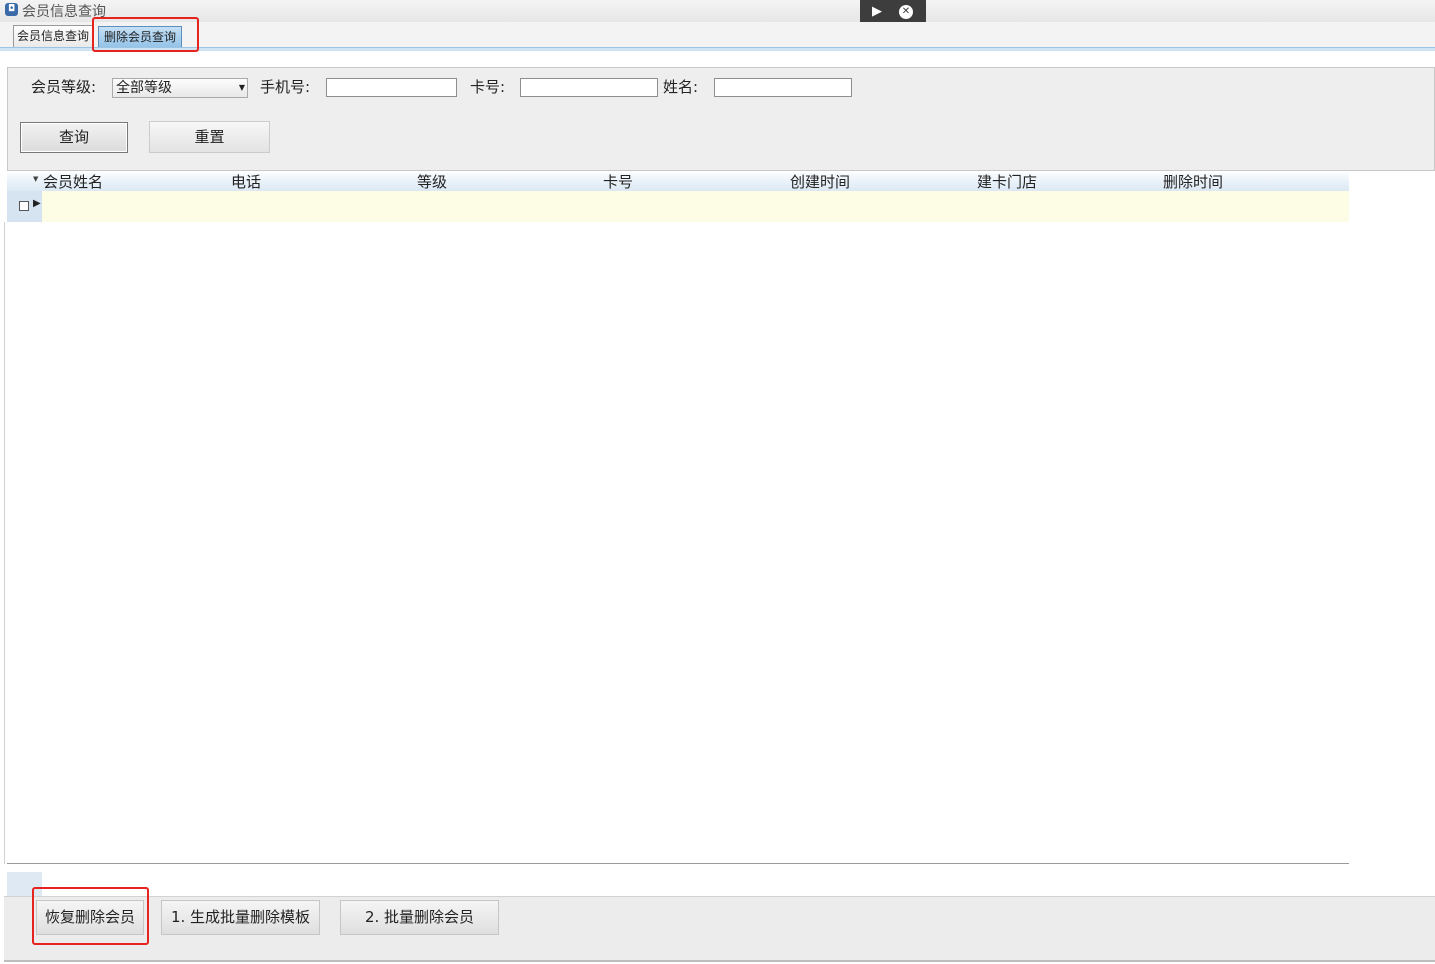  Describe the element at coordinates (53, 36) in the screenshot. I see `tab-member-info: 会员信息查询` at that location.